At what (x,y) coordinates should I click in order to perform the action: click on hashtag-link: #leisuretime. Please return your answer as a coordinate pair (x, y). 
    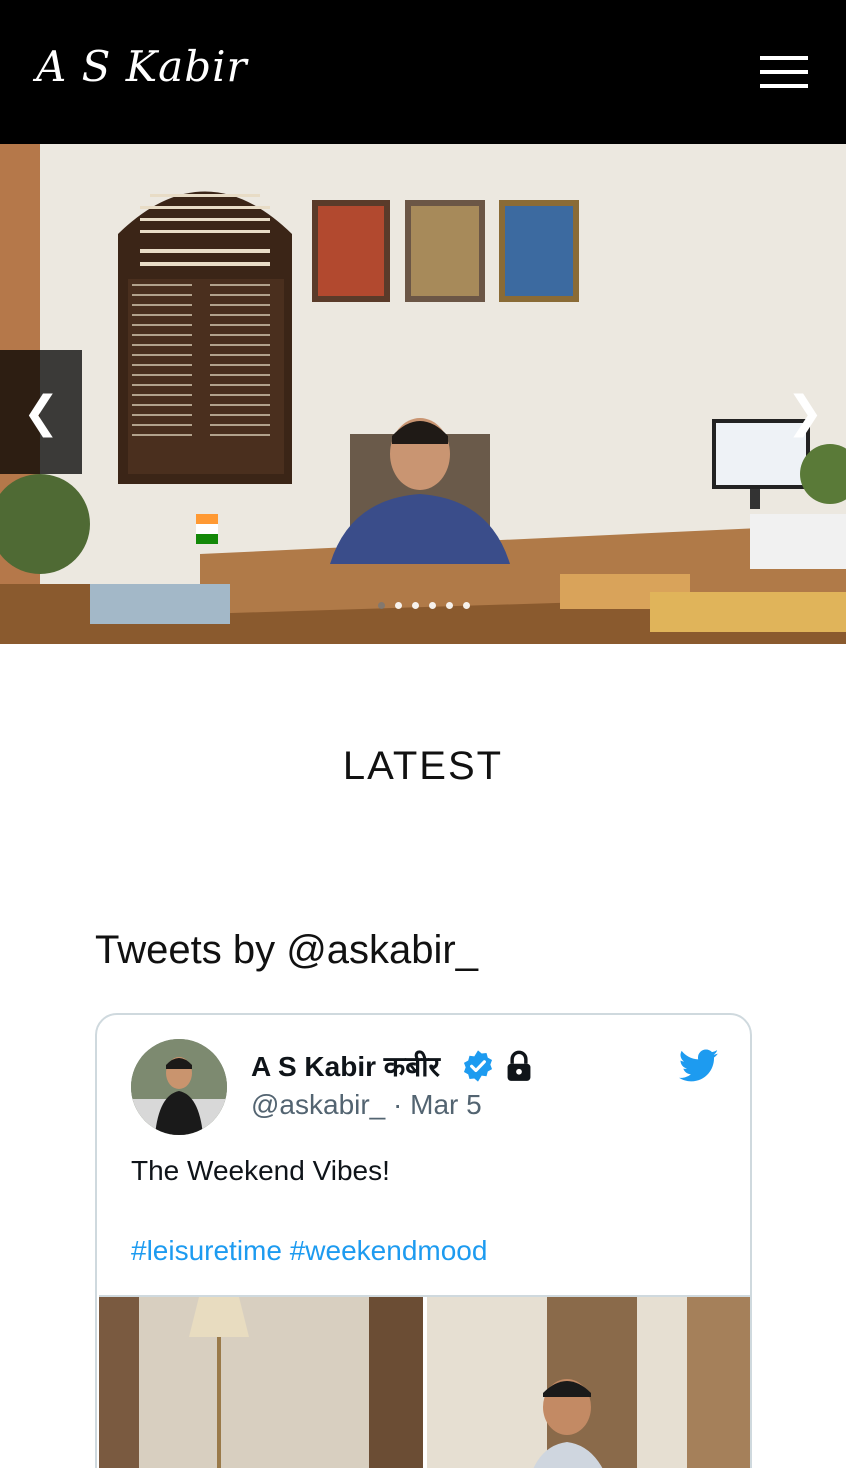
    Looking at the image, I should click on (206, 1250).